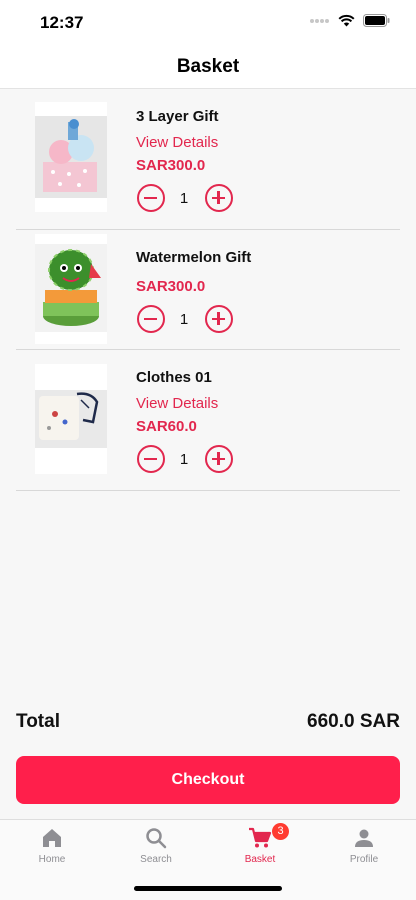 This screenshot has height=900, width=416. I want to click on tab-home: Home, so click(52, 850).